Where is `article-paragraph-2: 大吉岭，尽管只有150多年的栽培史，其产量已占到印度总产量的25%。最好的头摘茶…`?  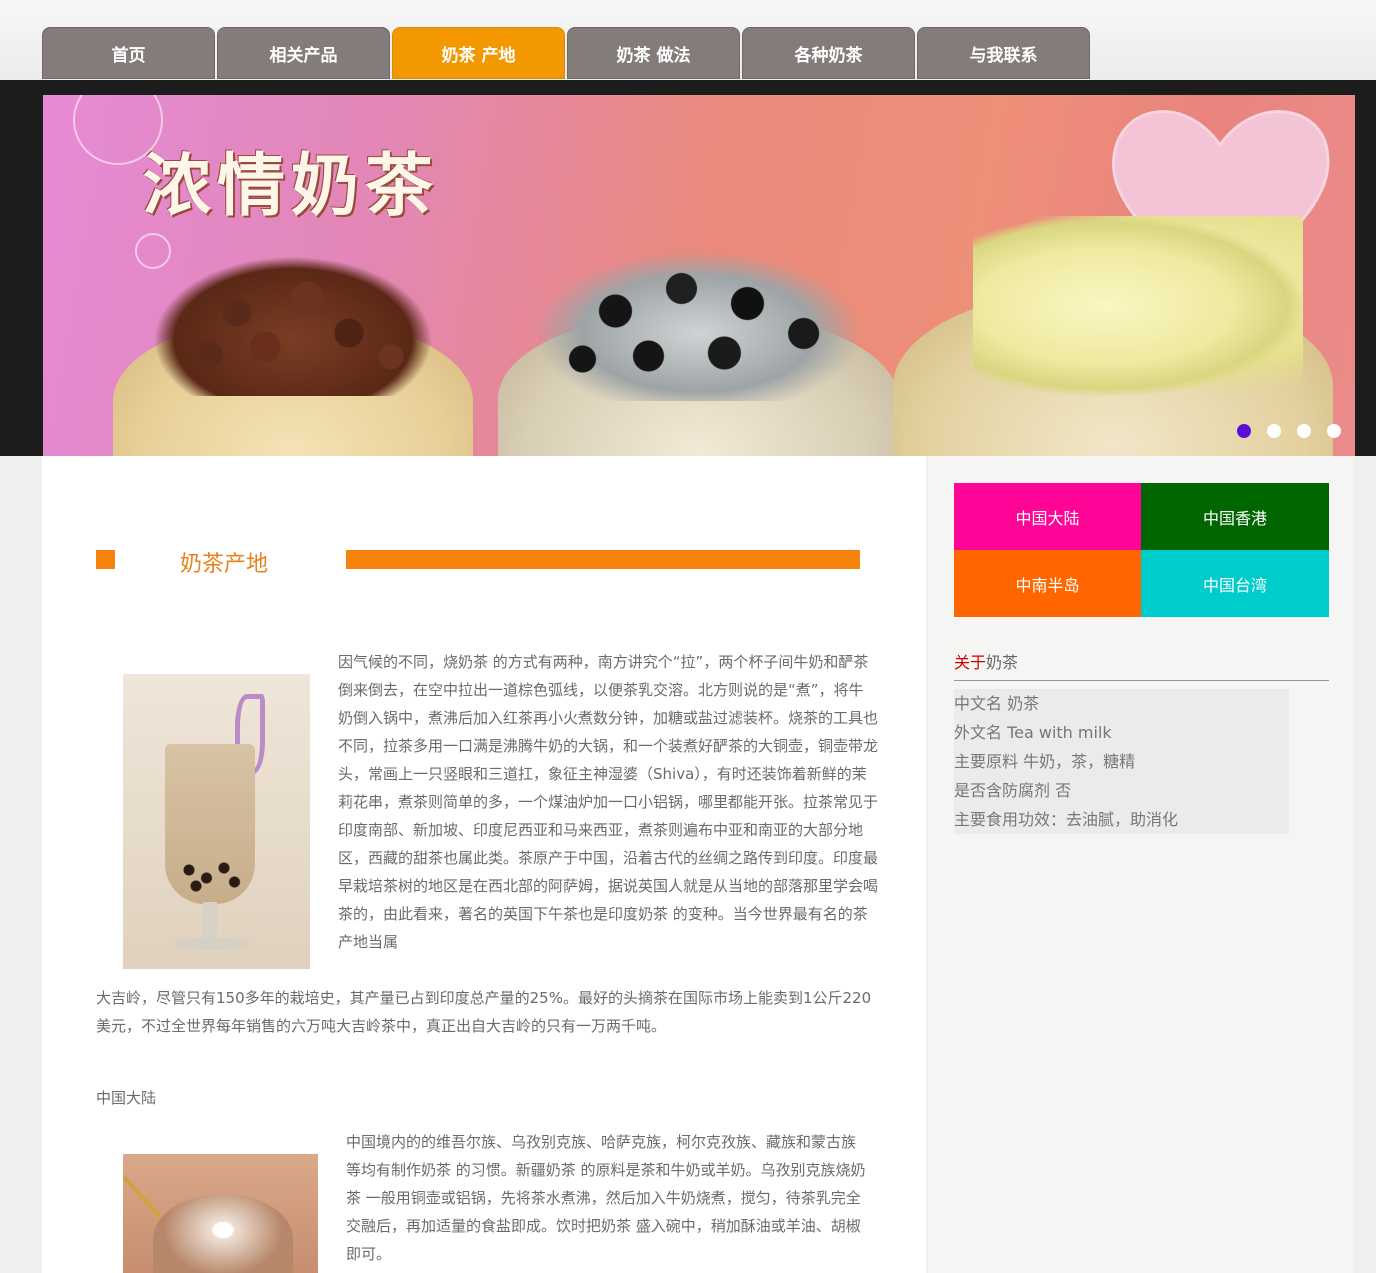 article-paragraph-2: 大吉岭，尽管只有150多年的栽培史，其产量已占到印度总产量的25%。最好的头摘茶… is located at coordinates (484, 1012).